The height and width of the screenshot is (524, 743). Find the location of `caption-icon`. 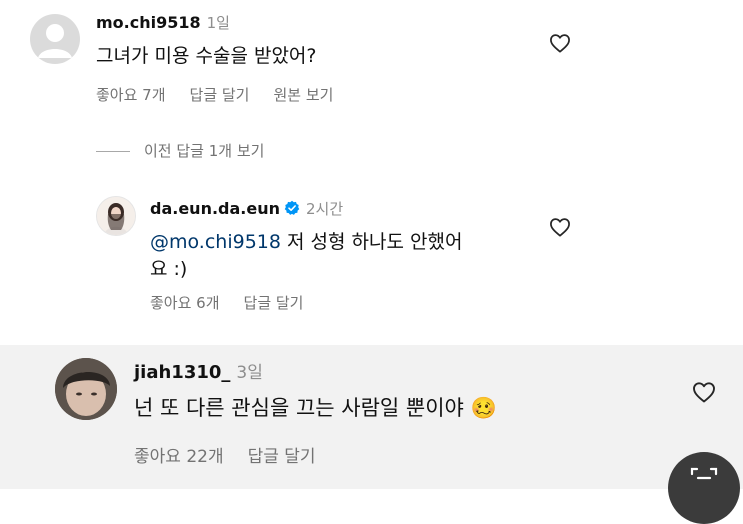

caption-icon is located at coordinates (704, 473).